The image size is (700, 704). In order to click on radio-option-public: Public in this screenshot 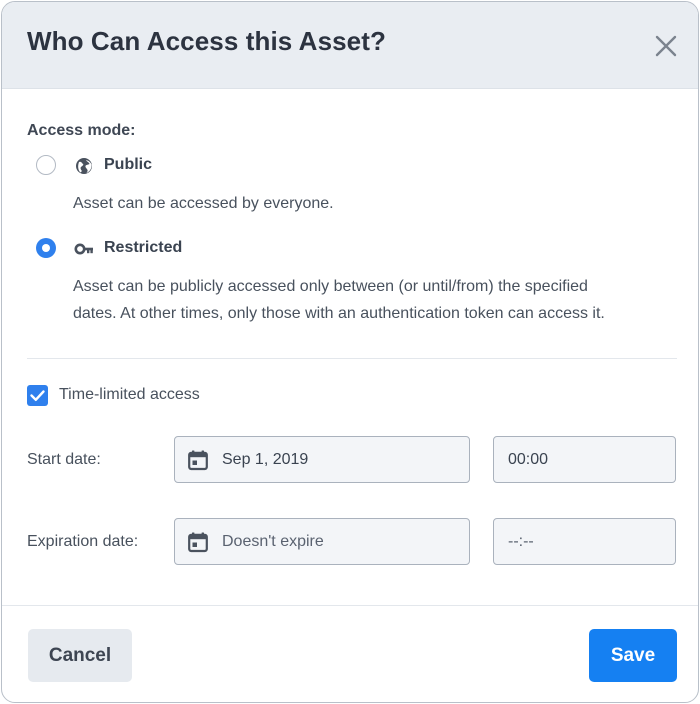, I will do `click(136, 166)`.